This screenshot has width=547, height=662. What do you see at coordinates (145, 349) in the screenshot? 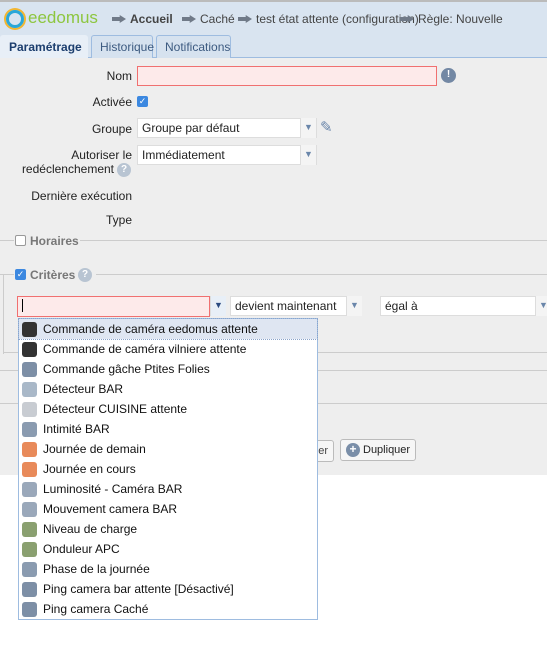
I see `dropdown-item-label: Commande de caméra vilniere attente` at bounding box center [145, 349].